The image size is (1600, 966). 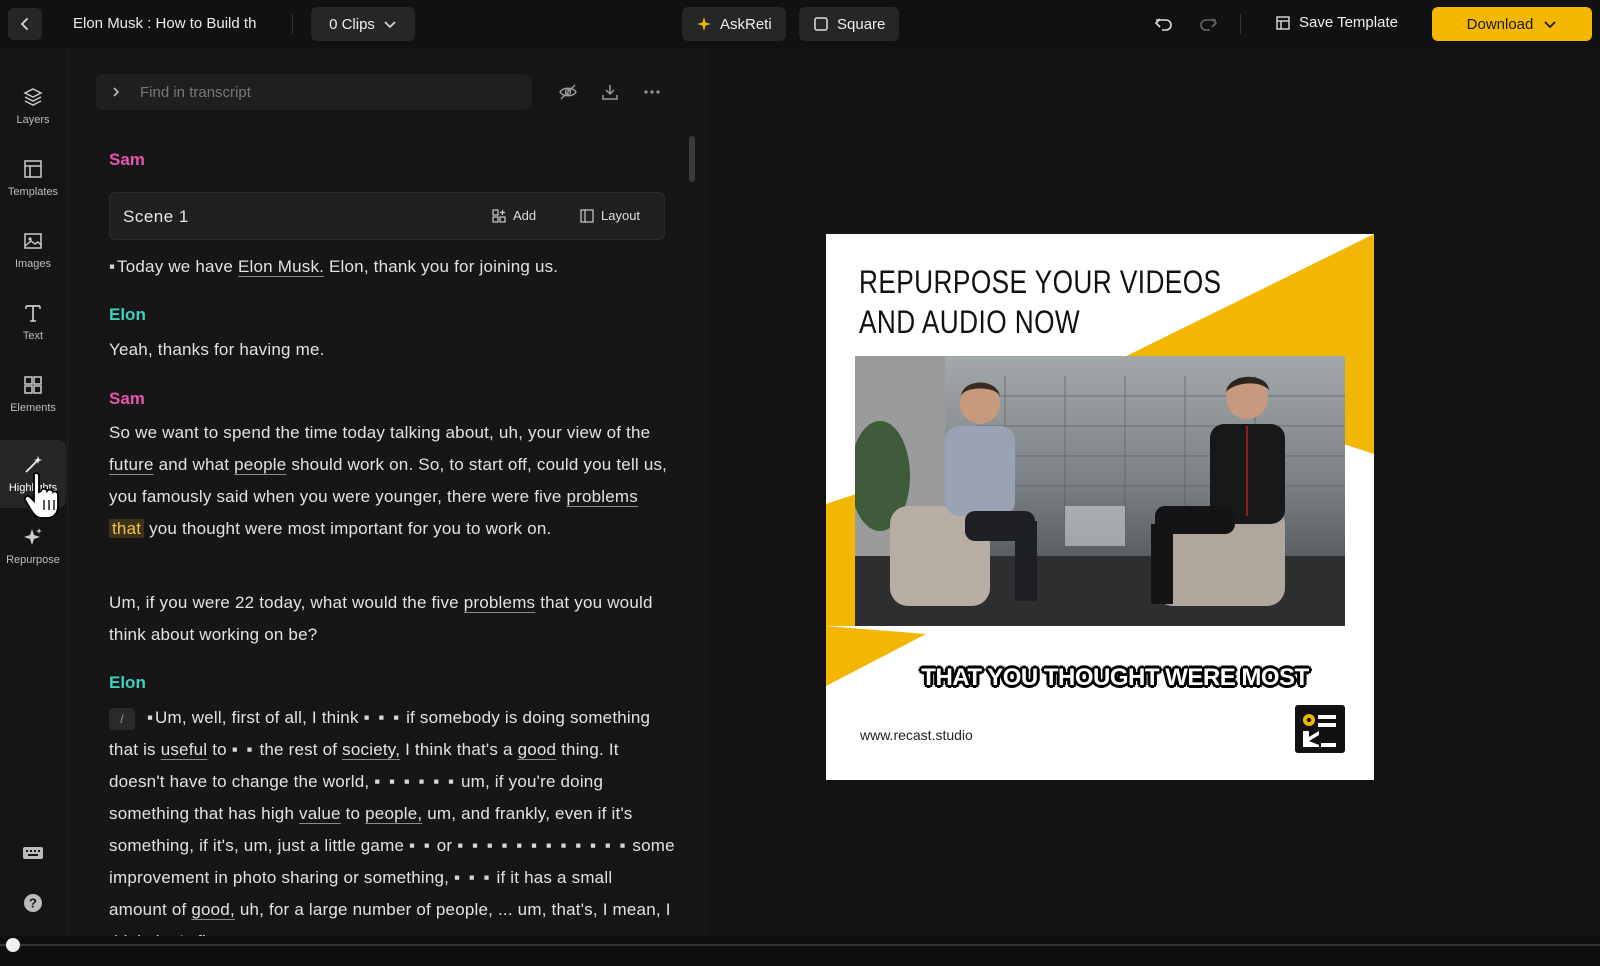 I want to click on askreti-label: AskReti, so click(x=746, y=24).